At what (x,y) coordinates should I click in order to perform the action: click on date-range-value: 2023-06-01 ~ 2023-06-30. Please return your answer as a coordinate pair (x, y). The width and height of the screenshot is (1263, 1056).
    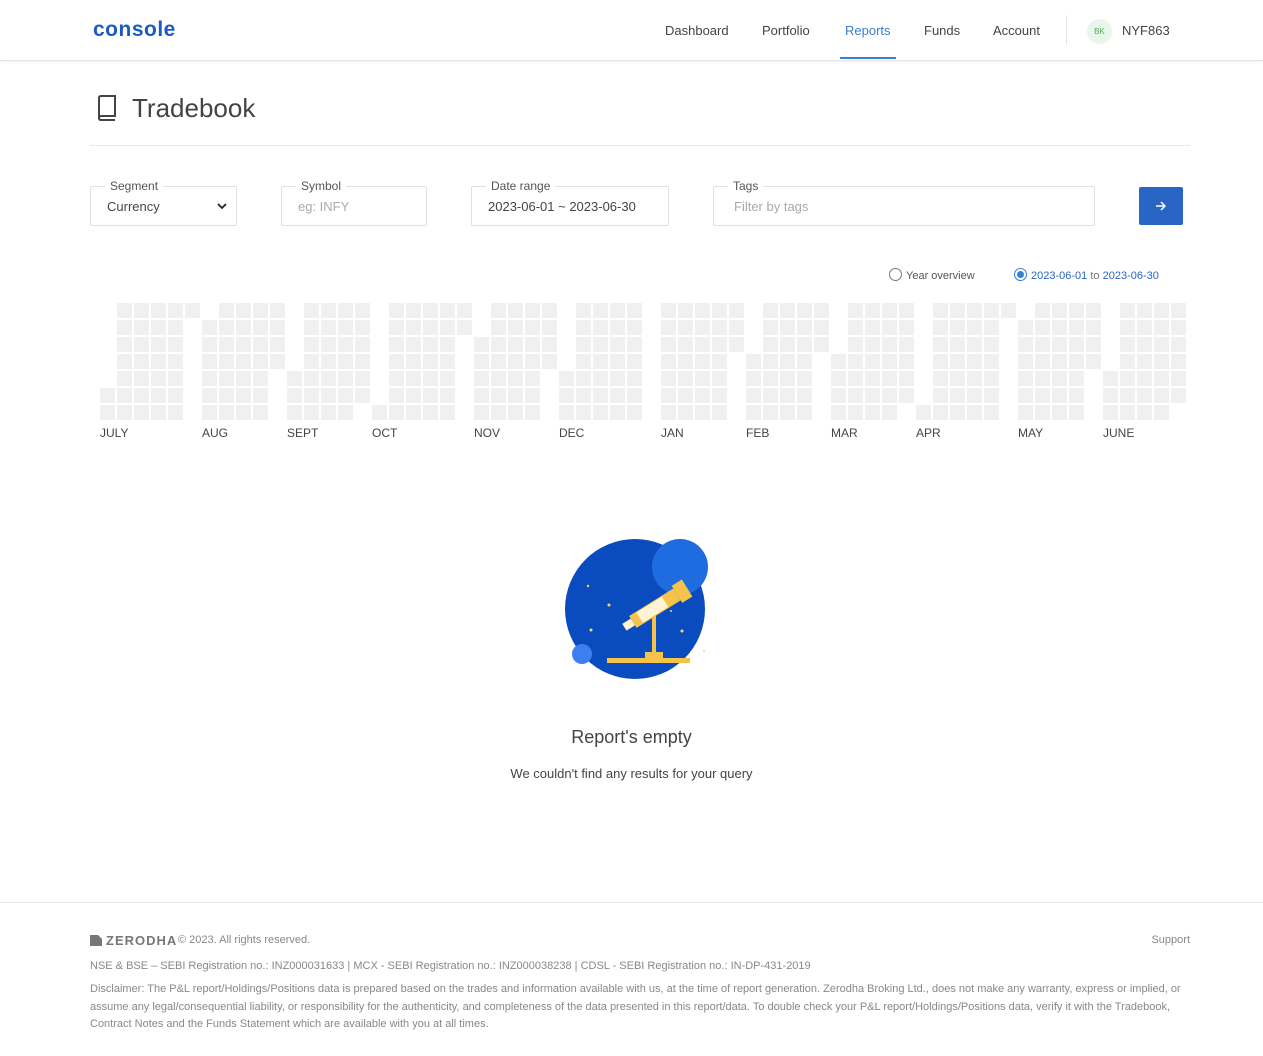
    Looking at the image, I should click on (562, 206).